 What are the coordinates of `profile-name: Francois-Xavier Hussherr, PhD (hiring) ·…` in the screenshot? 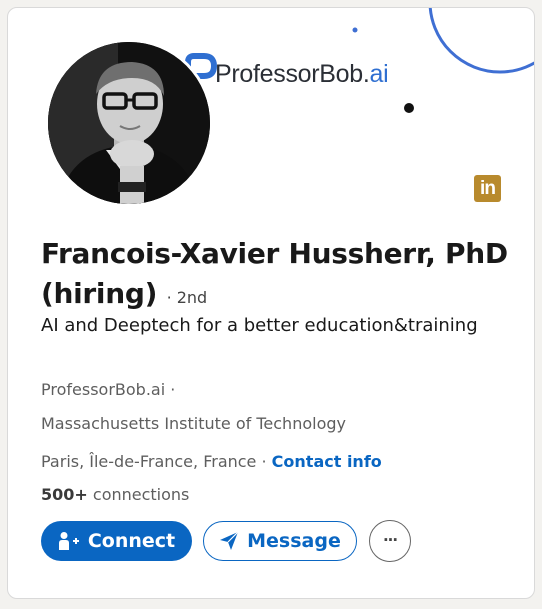 It's located at (276, 276).